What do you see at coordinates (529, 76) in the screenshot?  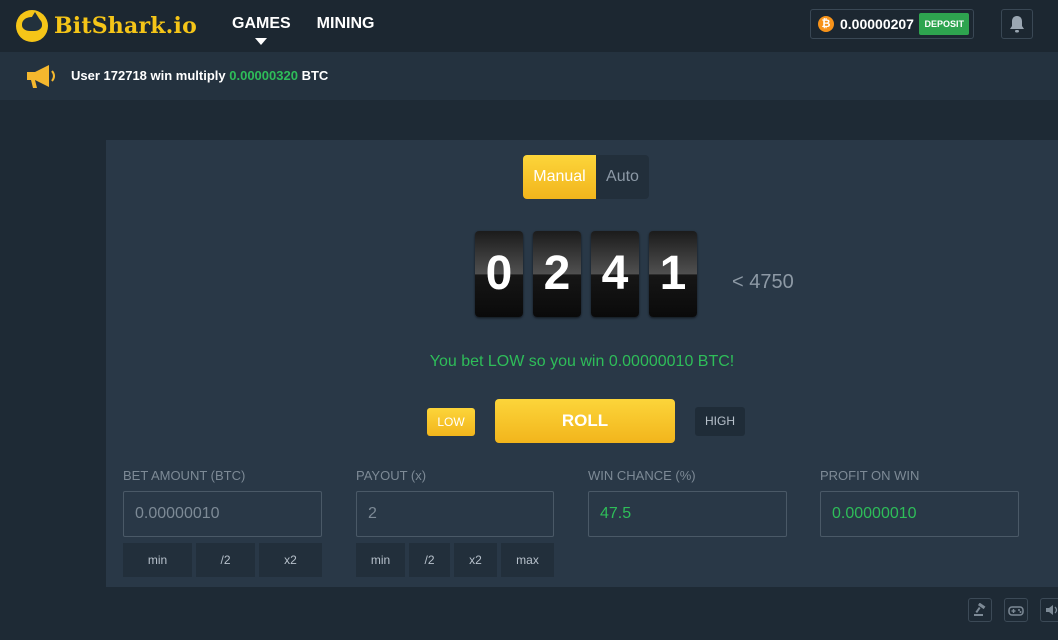 I see `announcement-bar: User 172718 win multiply 0.00000320 BTC` at bounding box center [529, 76].